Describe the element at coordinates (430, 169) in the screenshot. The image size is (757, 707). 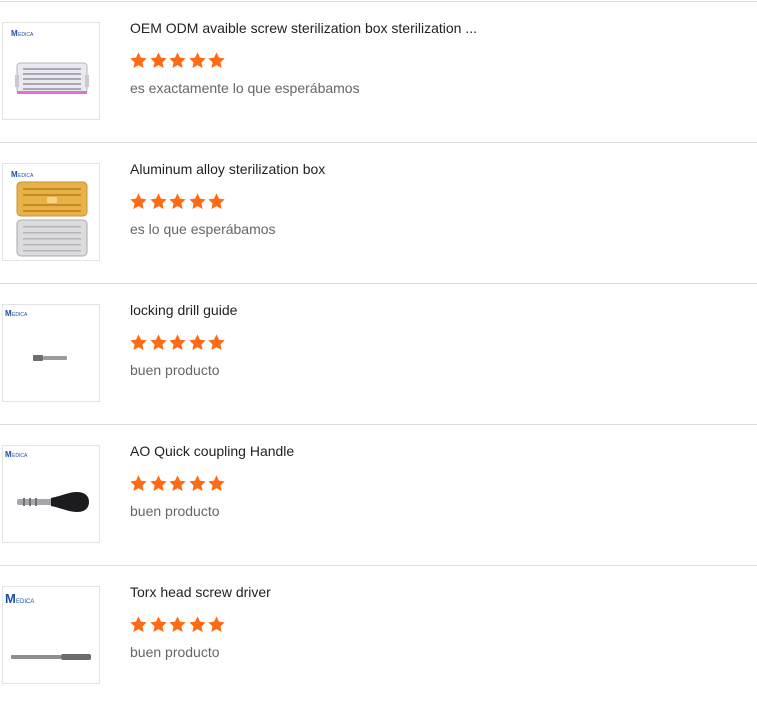
I see `product-title: Aluminum alloy sterilization box` at that location.